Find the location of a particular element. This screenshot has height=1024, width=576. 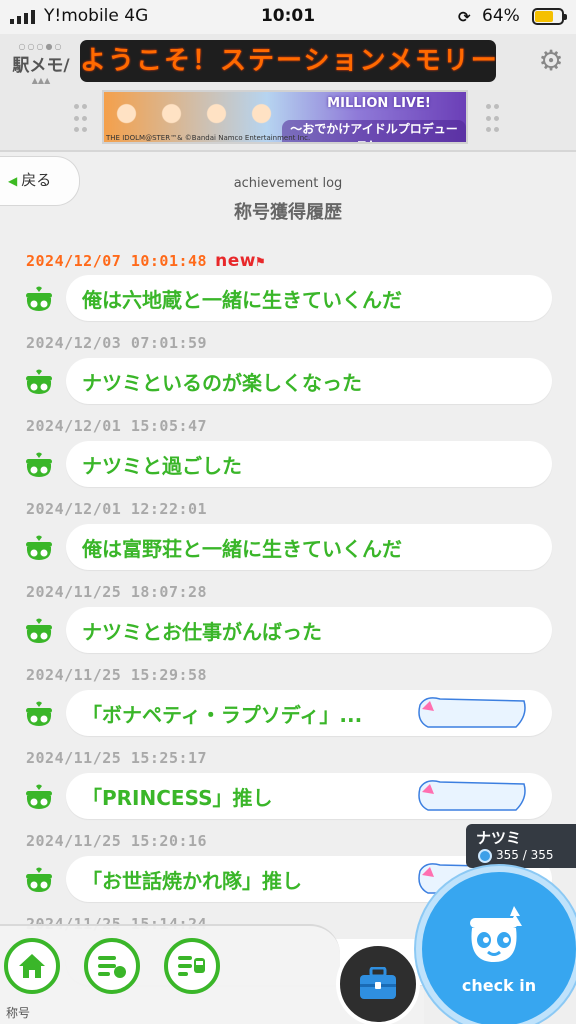

flag-icon: ⚑ is located at coordinates (260, 262).